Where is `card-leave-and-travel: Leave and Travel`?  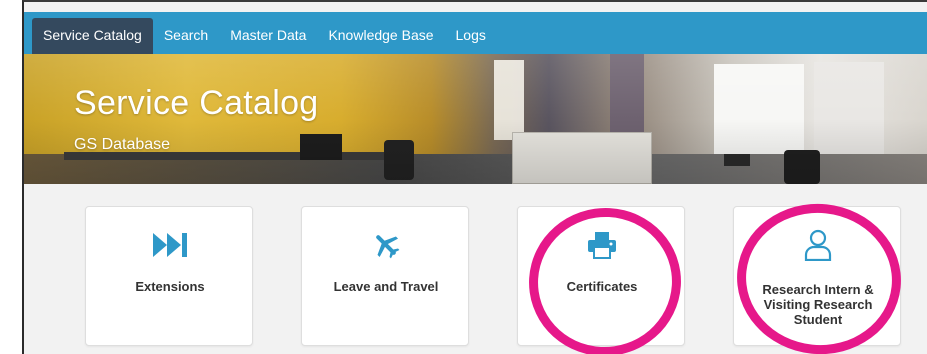 card-leave-and-travel: Leave and Travel is located at coordinates (385, 276).